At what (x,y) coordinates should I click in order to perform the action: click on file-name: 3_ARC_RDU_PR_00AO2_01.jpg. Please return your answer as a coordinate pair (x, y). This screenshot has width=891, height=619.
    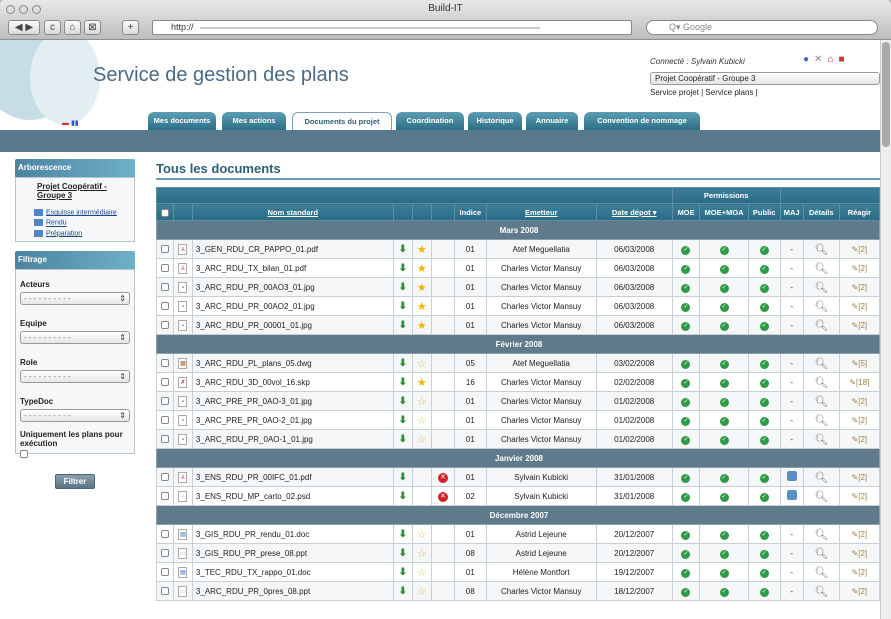
    Looking at the image, I should click on (292, 306).